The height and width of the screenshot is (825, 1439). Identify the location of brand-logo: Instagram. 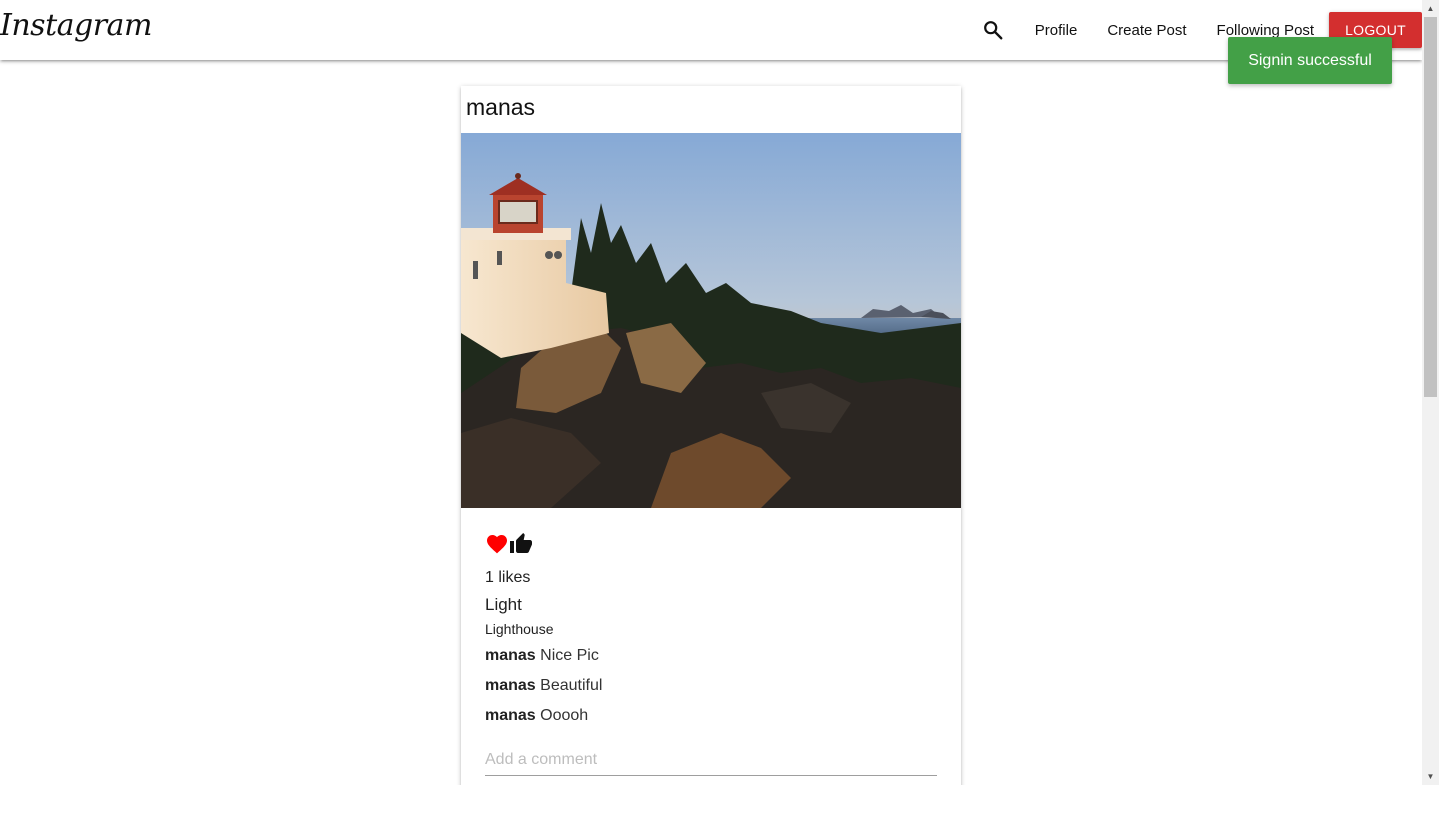
(76, 25).